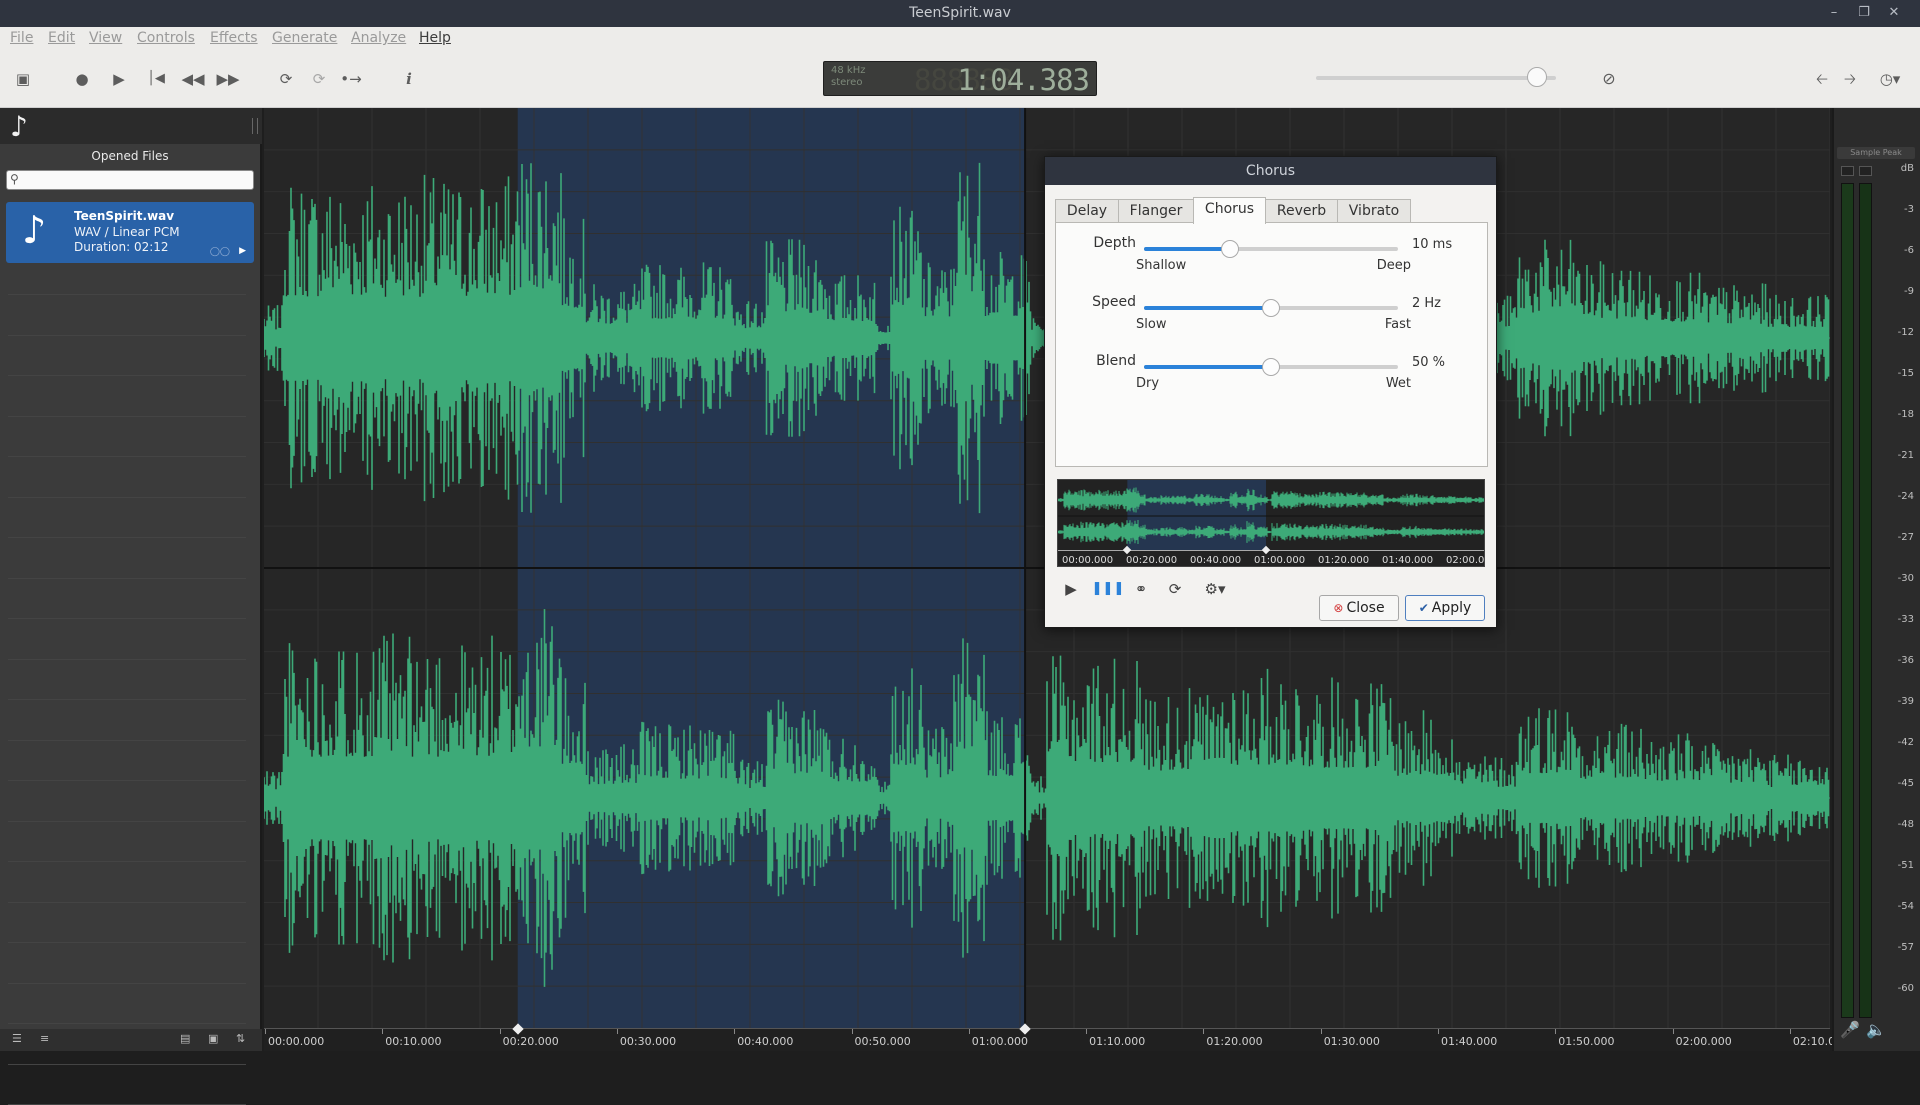 This screenshot has width=1920, height=1105. Describe the element at coordinates (1907, 168) in the screenshot. I see `db-unit-label: dB` at that location.